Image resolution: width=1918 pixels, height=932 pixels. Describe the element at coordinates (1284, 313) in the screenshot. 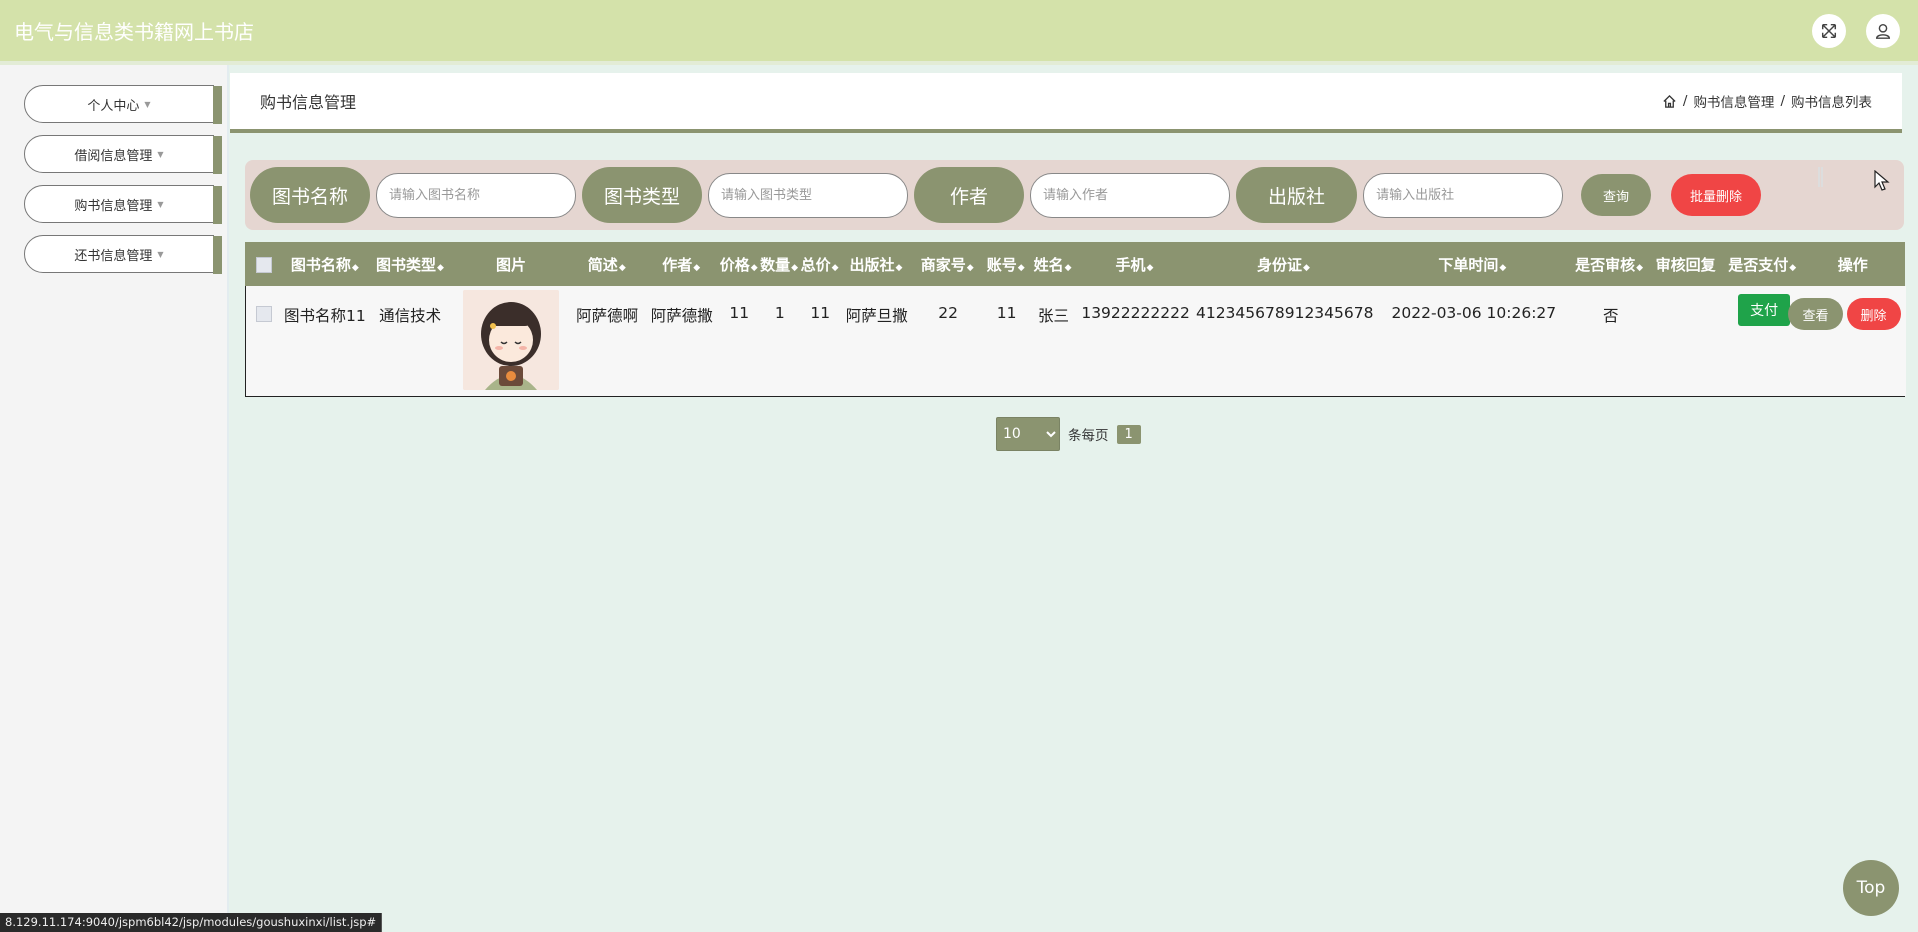

I see `cell-id-card: 412345678912345678` at that location.